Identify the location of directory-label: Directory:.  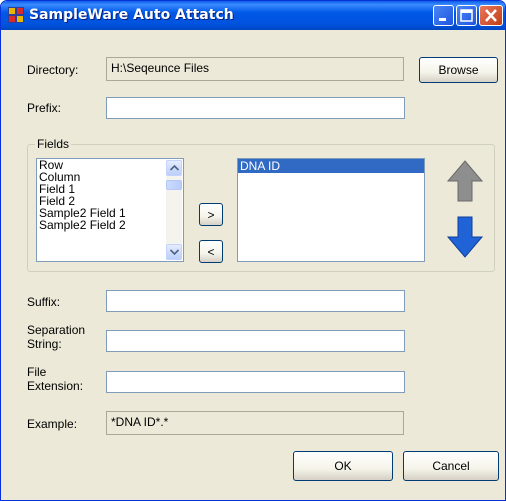
(53, 70).